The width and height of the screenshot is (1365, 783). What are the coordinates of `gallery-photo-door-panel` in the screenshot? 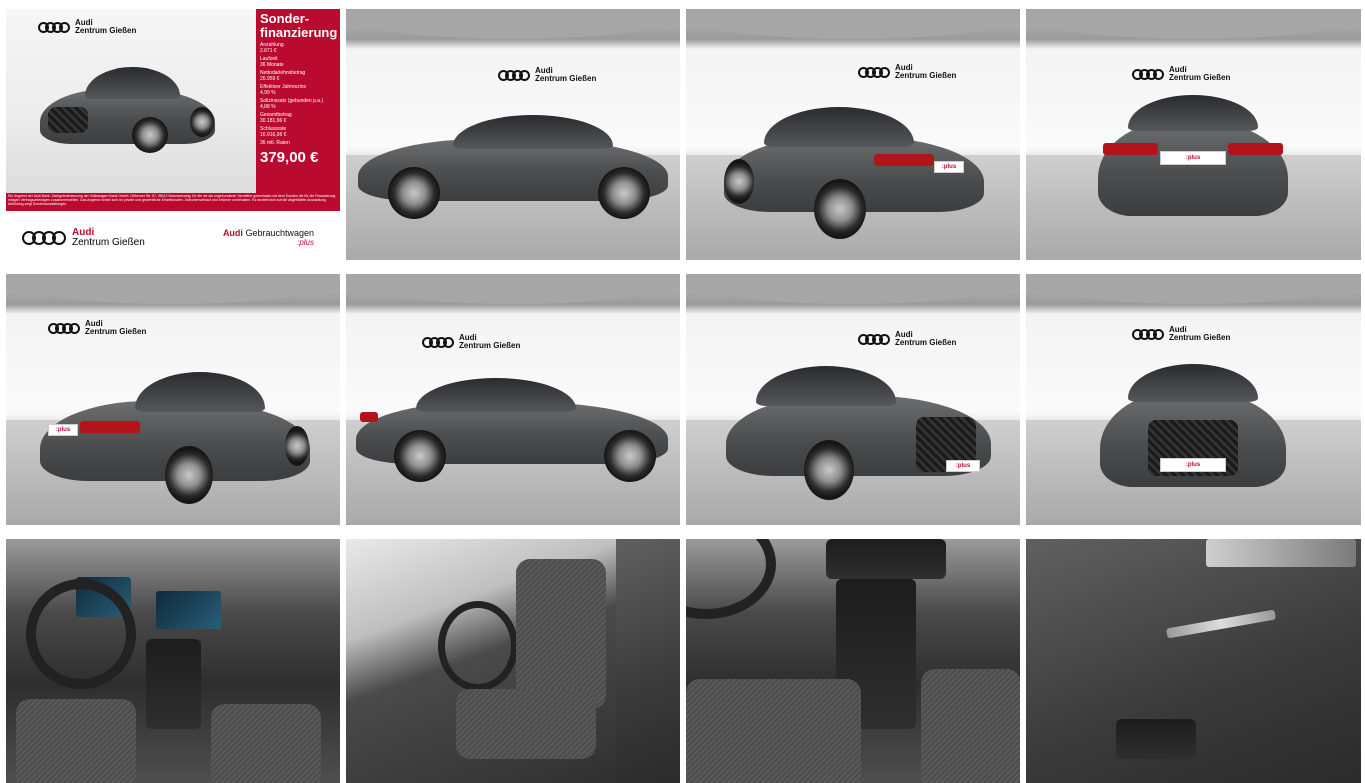 It's located at (1193, 661).